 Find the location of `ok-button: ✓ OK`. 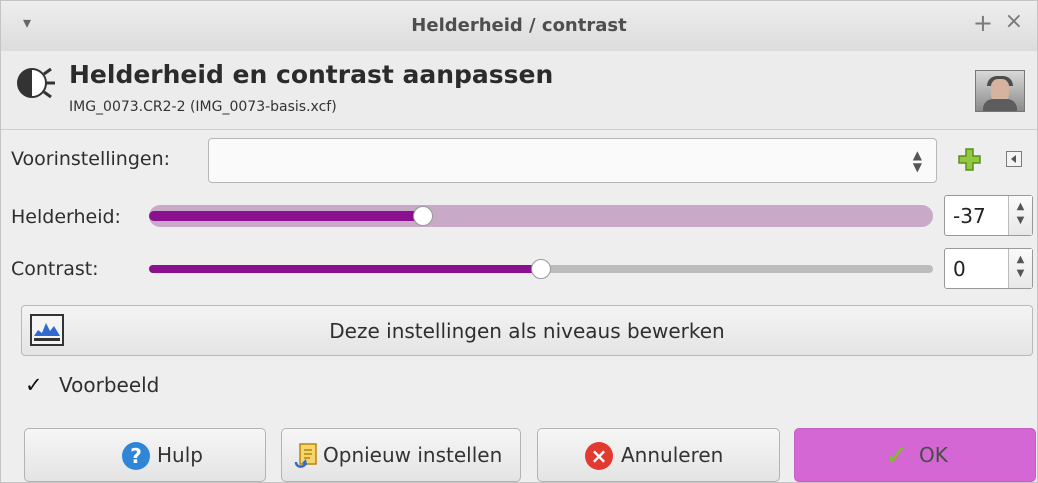

ok-button: ✓ OK is located at coordinates (915, 455).